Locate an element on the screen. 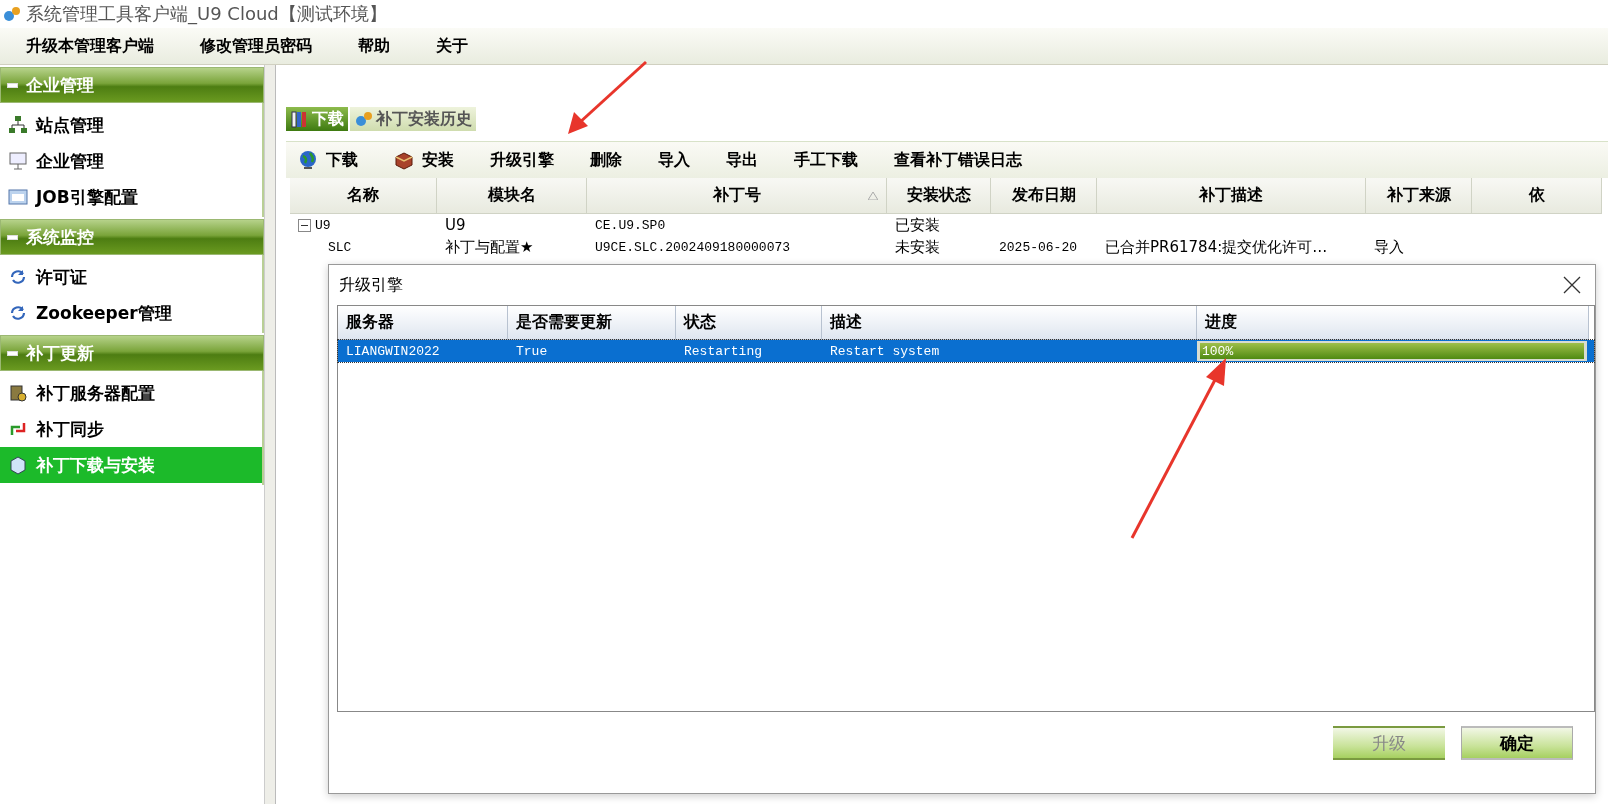  table-cell: U9CE.SLC.2002409180000073 is located at coordinates (693, 247).